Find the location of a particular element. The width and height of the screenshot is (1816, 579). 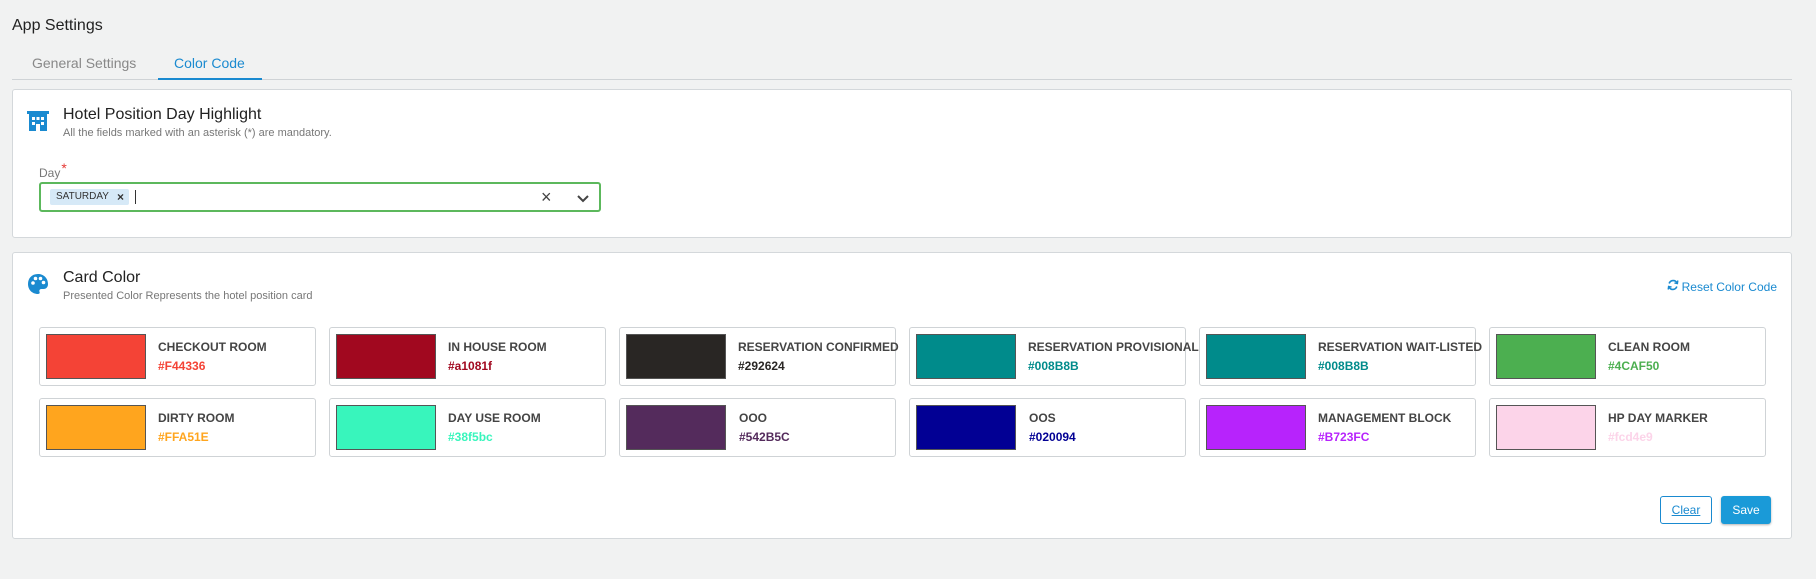

color-card-name: RESERVATION CONFIRMED is located at coordinates (818, 347).